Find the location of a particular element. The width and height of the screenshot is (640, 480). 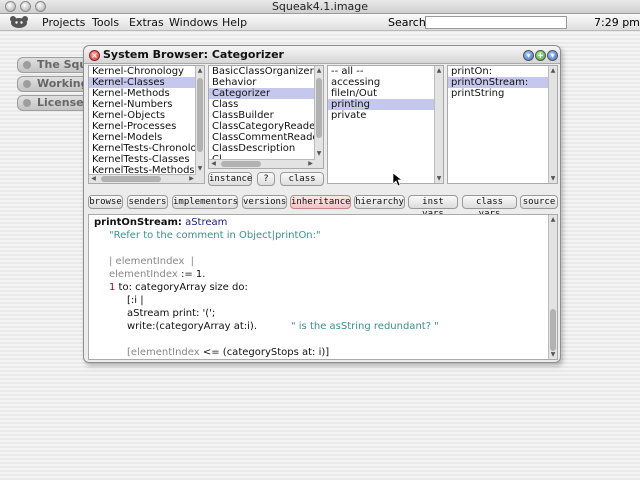

method-list: printOn: printOnStream: printString ▲ ▼ is located at coordinates (502, 124).